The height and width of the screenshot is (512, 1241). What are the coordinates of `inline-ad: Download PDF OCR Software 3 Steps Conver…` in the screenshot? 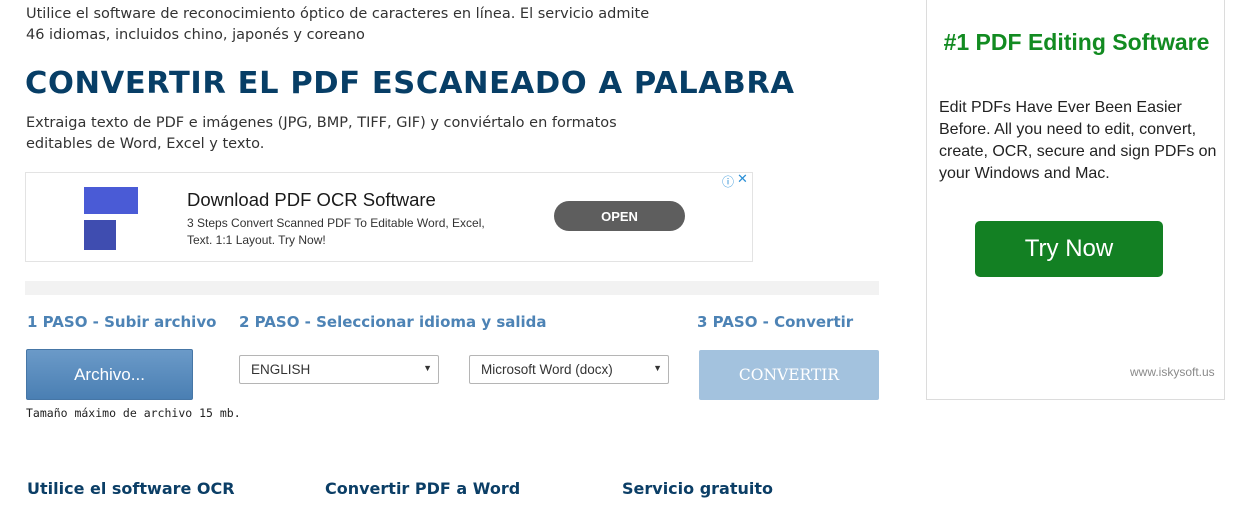 It's located at (389, 217).